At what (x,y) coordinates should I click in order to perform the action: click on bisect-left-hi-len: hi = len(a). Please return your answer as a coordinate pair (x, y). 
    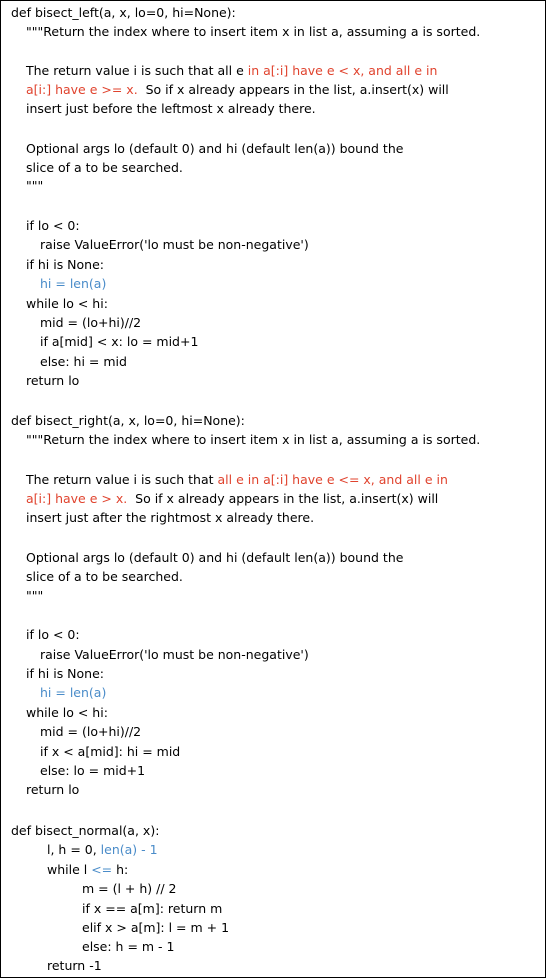
    Looking at the image, I should click on (73, 283).